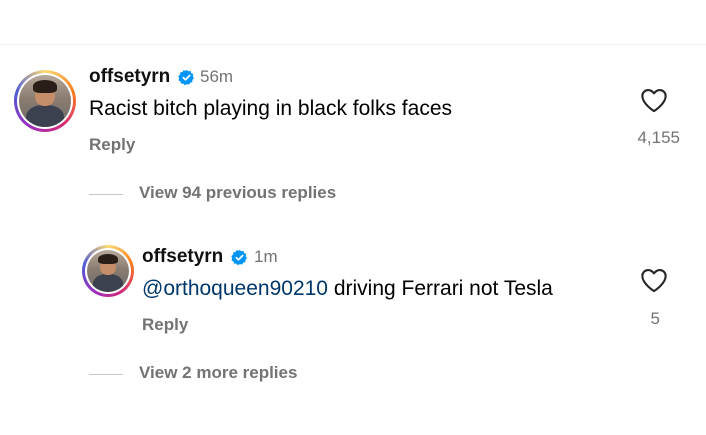  Describe the element at coordinates (353, 44) in the screenshot. I see `top-divider` at that location.